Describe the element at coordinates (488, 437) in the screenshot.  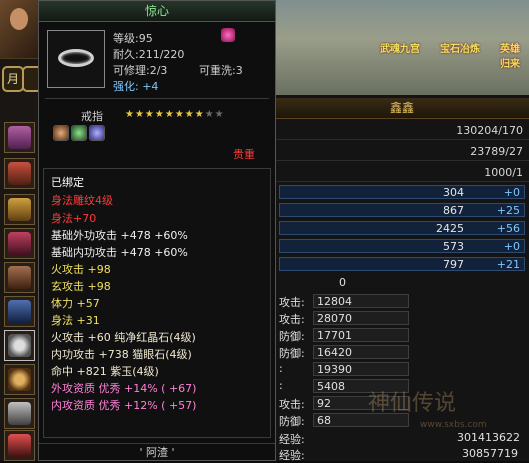
I see `exp-value: 301413622` at that location.